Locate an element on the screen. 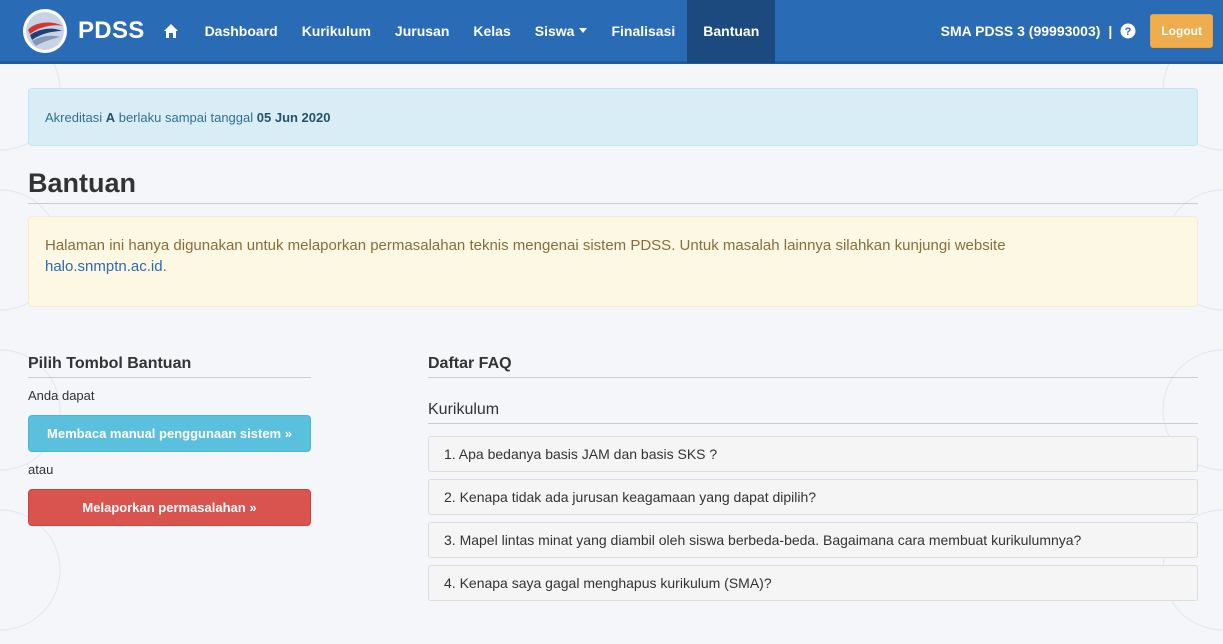 The height and width of the screenshot is (644, 1223). notice-suffix: . is located at coordinates (164, 266).